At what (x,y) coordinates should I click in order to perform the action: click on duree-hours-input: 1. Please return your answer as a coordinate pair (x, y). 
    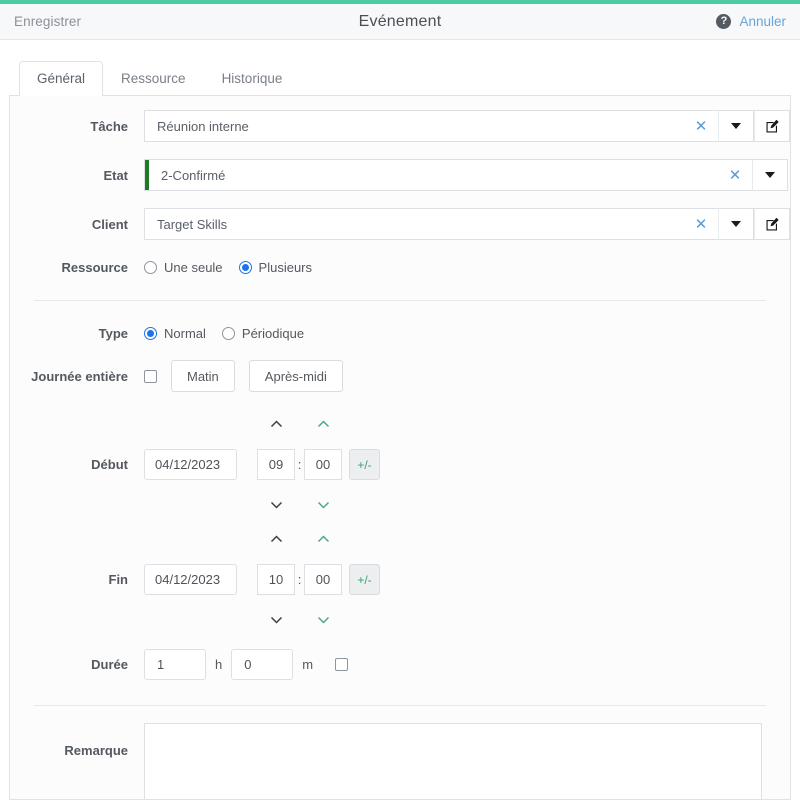
    Looking at the image, I should click on (175, 664).